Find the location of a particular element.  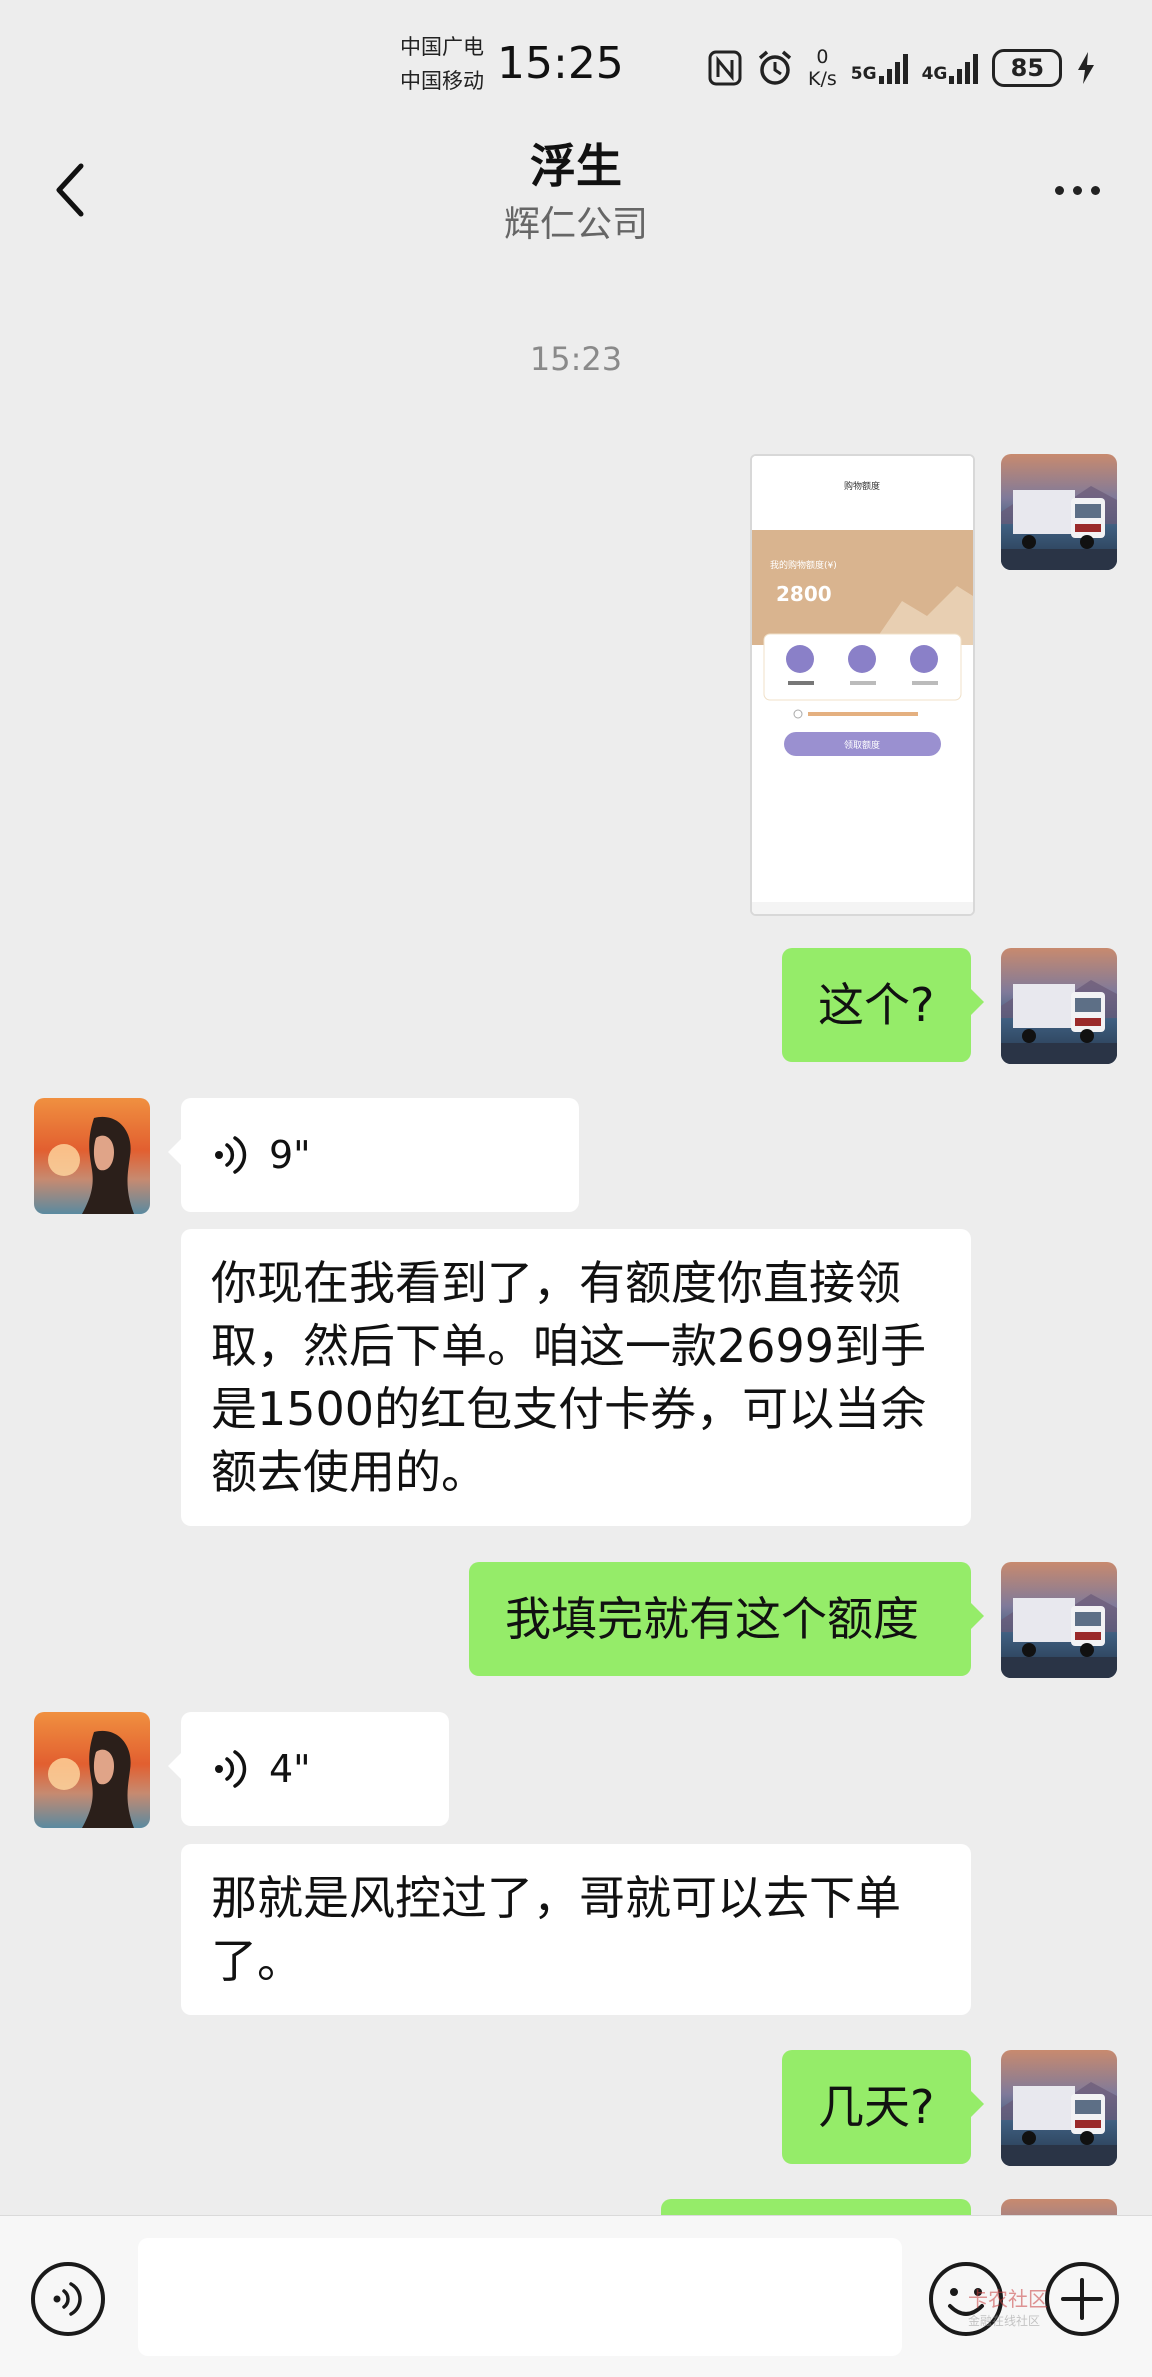

more-button is located at coordinates (1077, 190).